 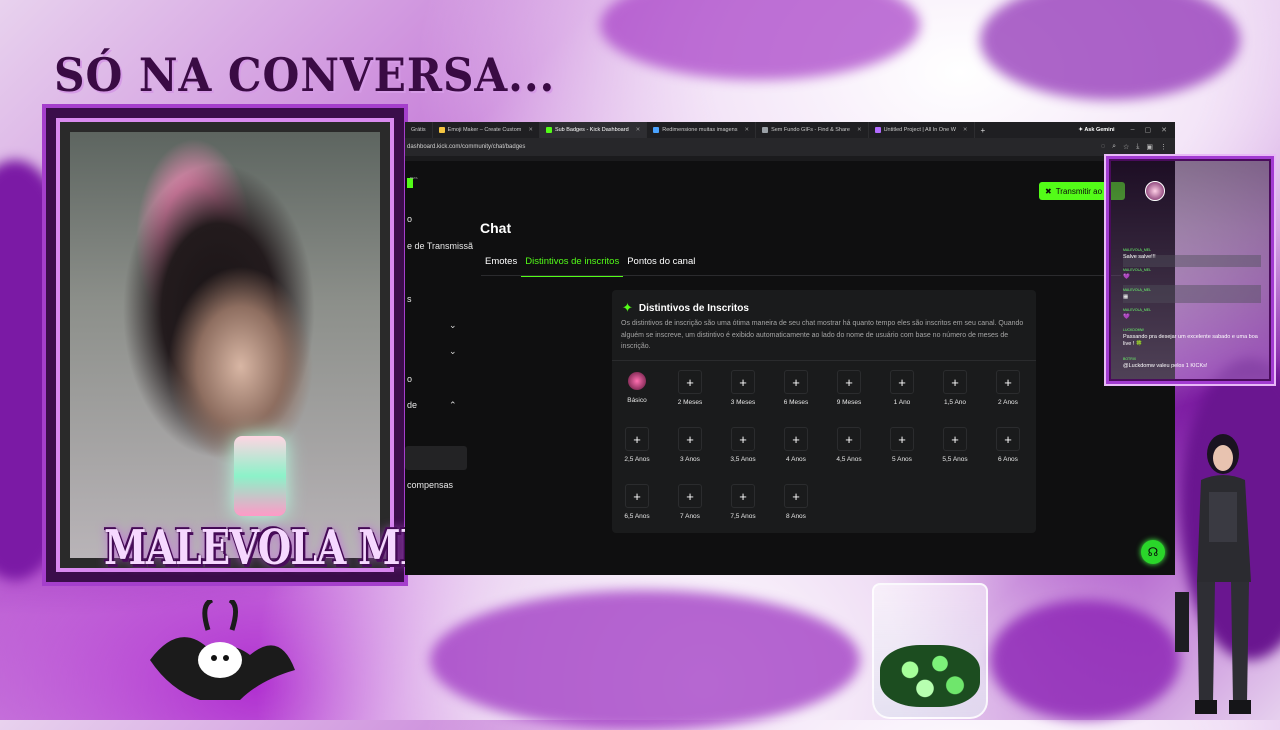 What do you see at coordinates (1114, 147) in the screenshot?
I see `zoom-icon: ⌕` at bounding box center [1114, 147].